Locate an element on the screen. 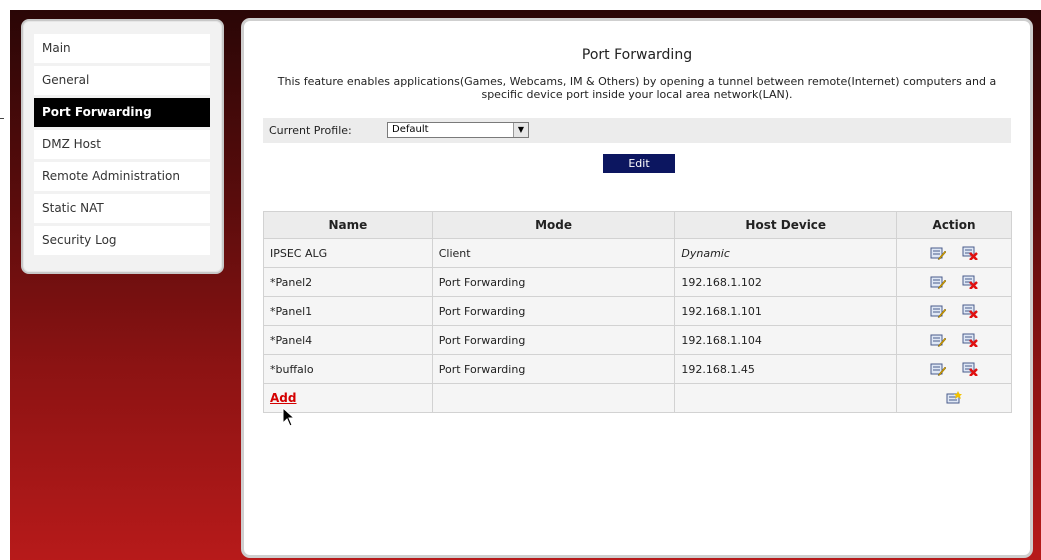  cell-name: *Panel4 is located at coordinates (348, 340).